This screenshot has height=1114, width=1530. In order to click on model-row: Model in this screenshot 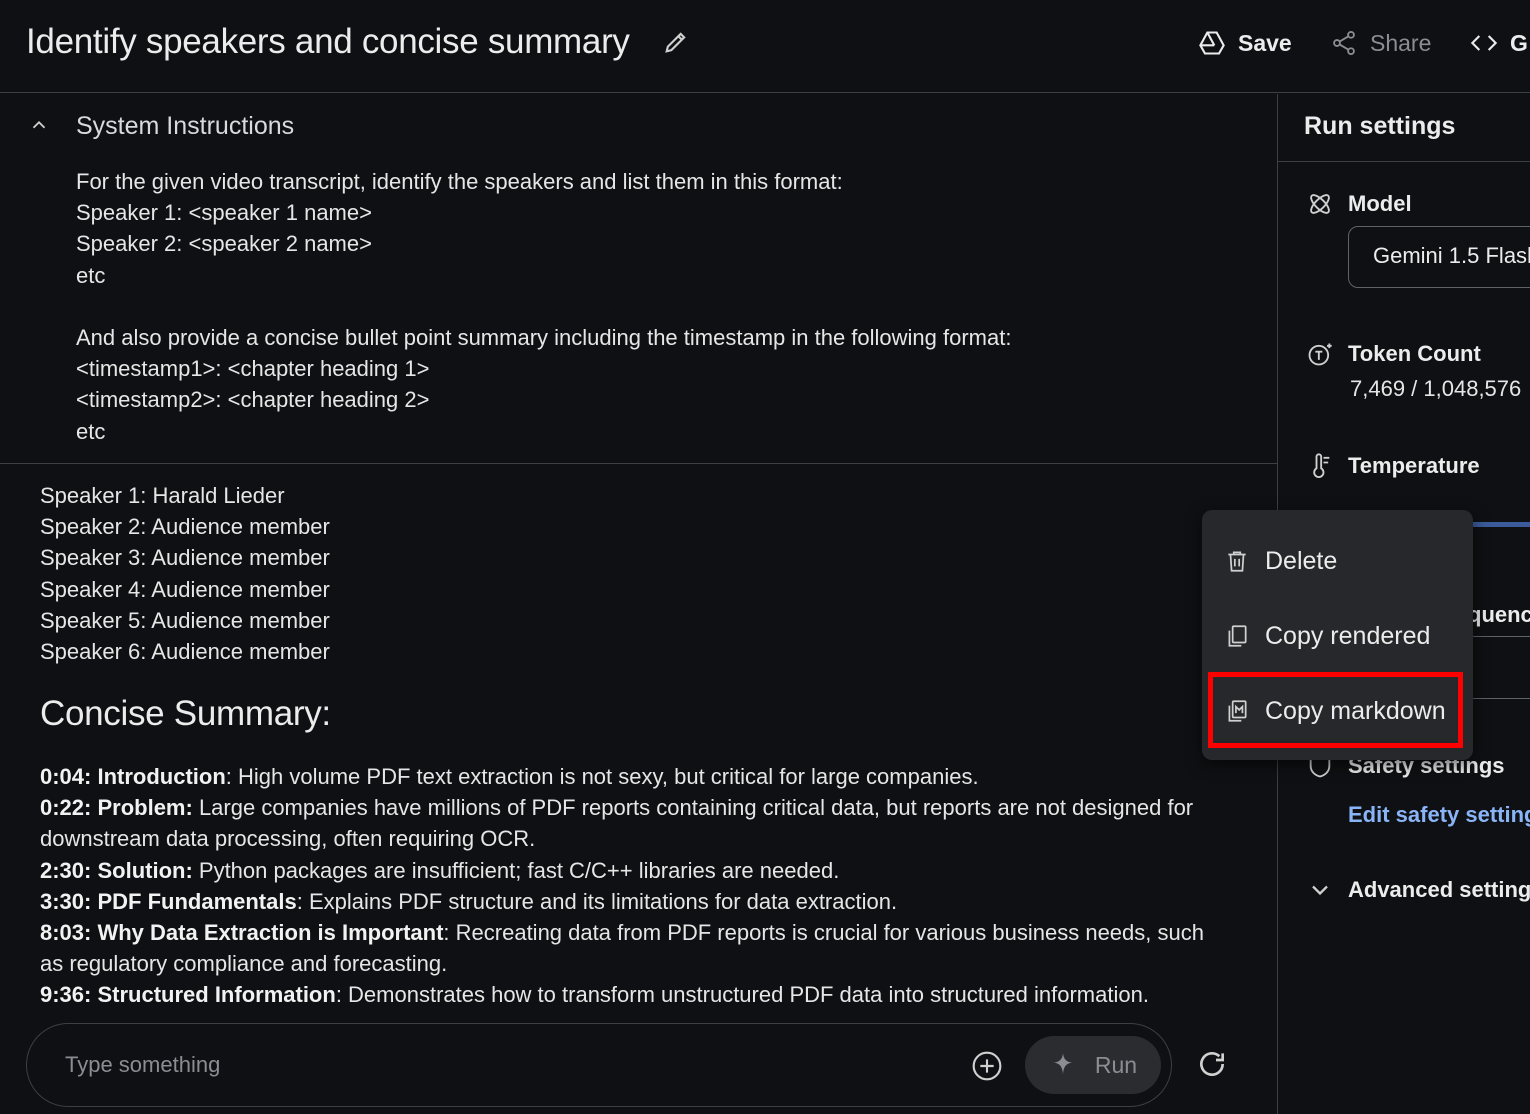, I will do `click(1359, 204)`.